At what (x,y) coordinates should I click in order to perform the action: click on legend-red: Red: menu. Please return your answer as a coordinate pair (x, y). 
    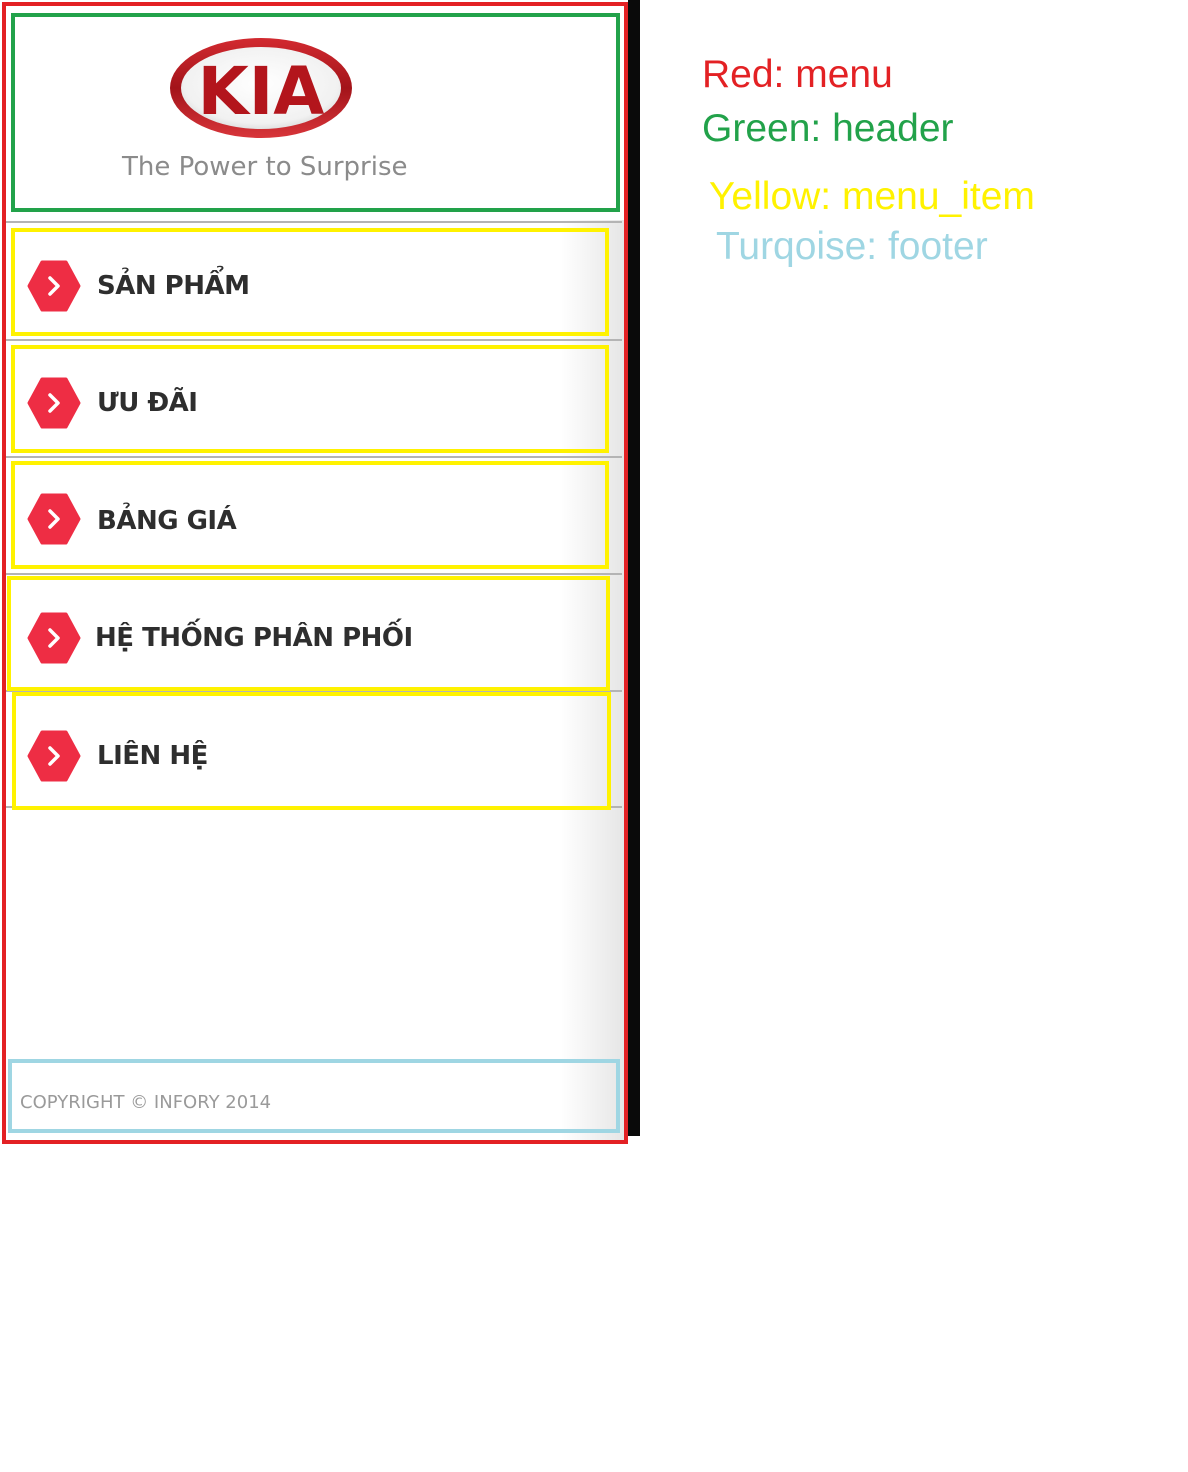
    Looking at the image, I should click on (797, 74).